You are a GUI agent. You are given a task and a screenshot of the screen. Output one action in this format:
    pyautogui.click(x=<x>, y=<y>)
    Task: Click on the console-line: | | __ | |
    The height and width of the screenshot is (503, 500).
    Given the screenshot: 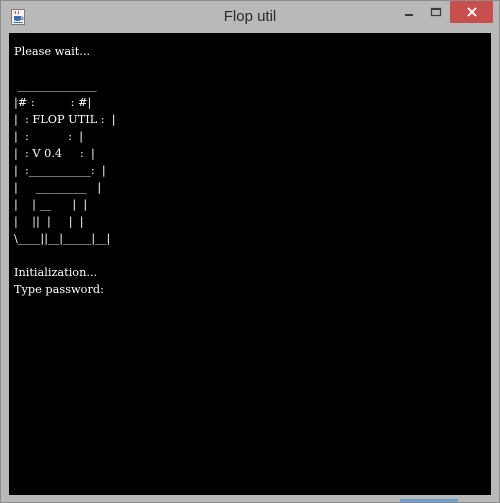 What is the action you would take?
    pyautogui.click(x=51, y=204)
    